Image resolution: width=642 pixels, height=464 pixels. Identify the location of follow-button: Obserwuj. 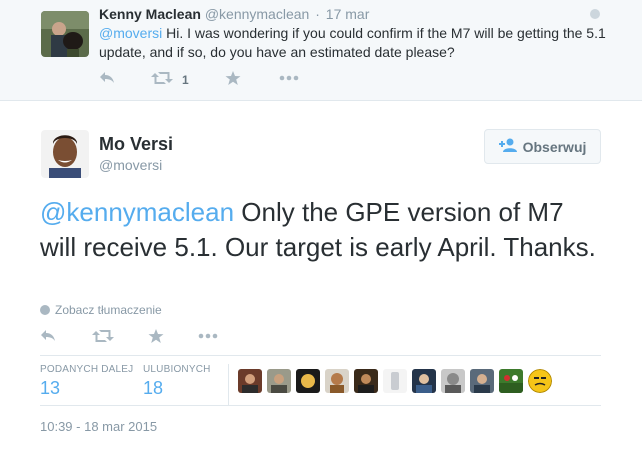
(542, 146).